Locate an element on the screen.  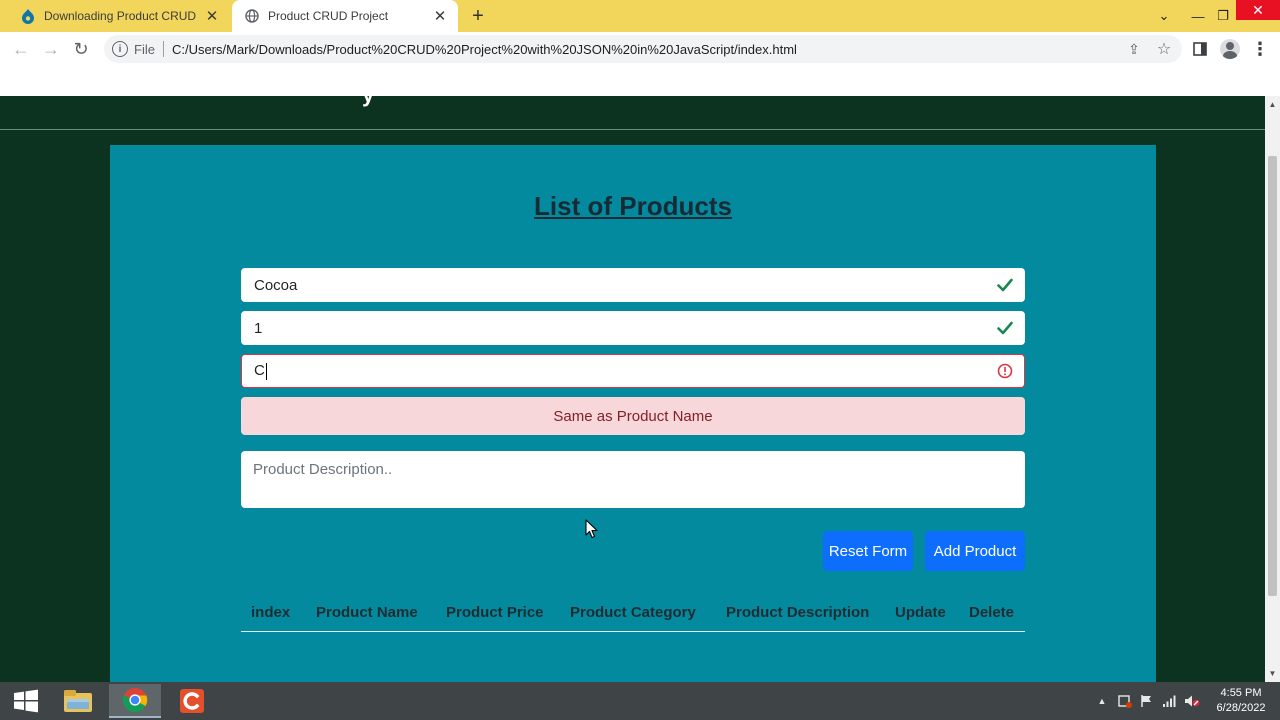
windows-start-icon is located at coordinates (26, 701).